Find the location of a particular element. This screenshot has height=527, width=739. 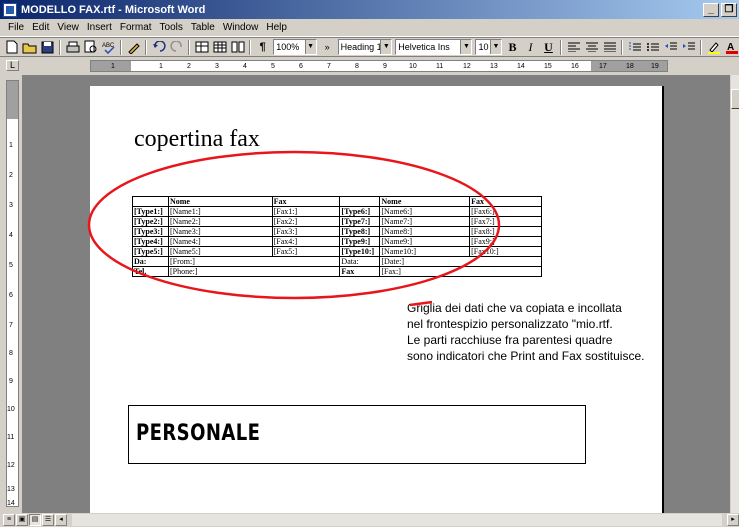

vruler-number: 3 is located at coordinates (11, 205).